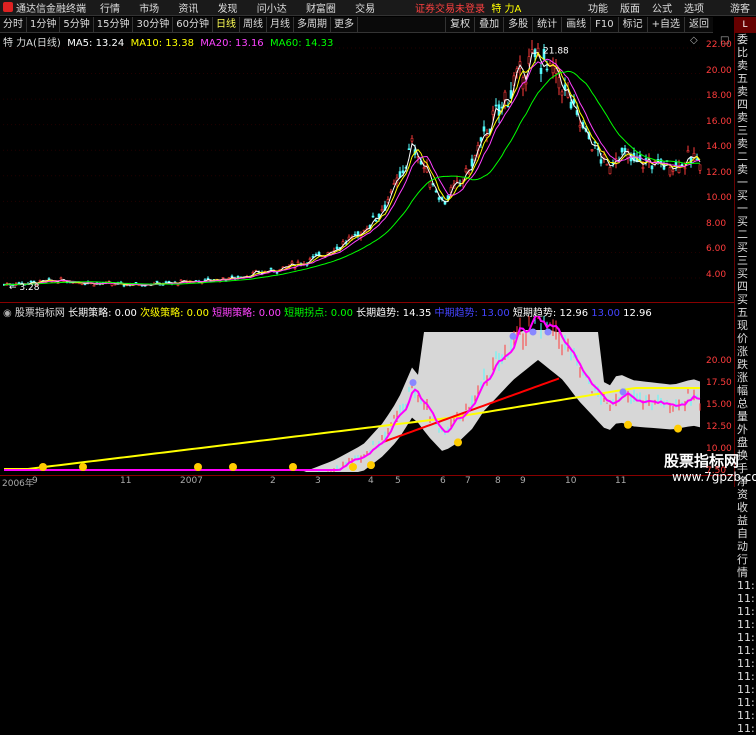 The image size is (756, 735). What do you see at coordinates (742, 566) in the screenshot?
I see `quote-row: 行情` at bounding box center [742, 566].